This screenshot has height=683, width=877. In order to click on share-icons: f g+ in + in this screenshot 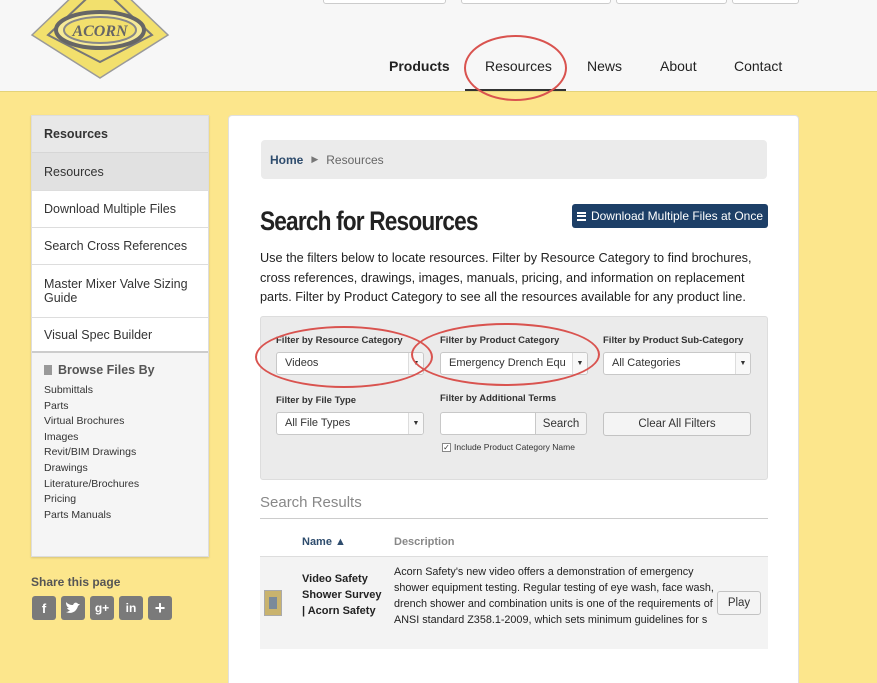, I will do `click(104, 608)`.